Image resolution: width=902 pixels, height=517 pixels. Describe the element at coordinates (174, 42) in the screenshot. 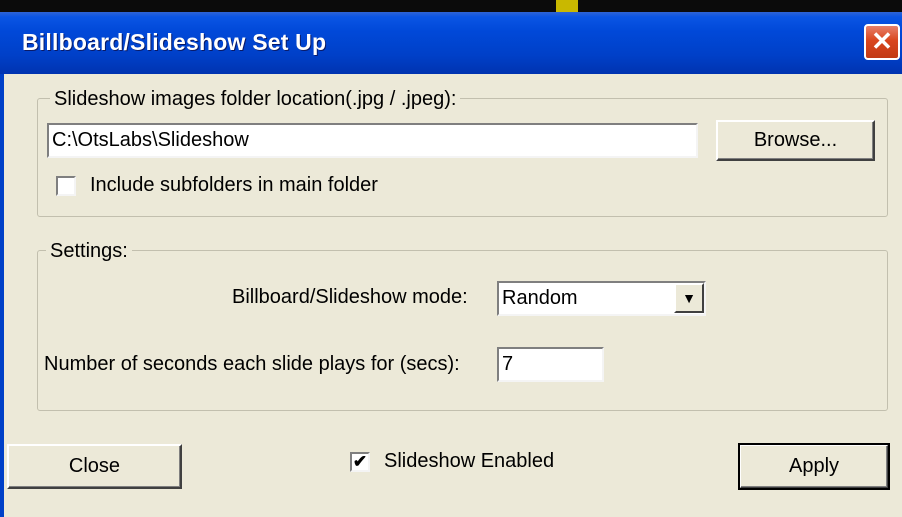

I see `window-title: Billboard/Slideshow Set Up` at that location.